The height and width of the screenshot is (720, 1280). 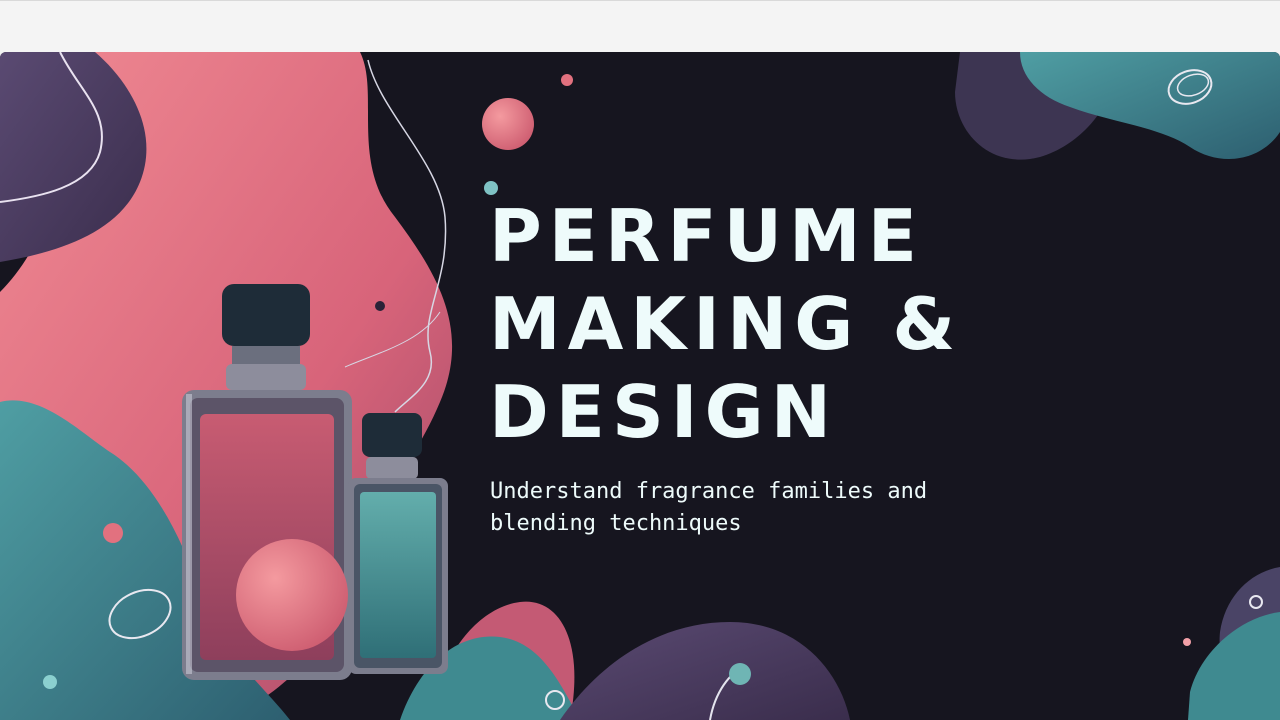 I want to click on slide-title: PERFUME MAKING & DESIGN, so click(x=725, y=324).